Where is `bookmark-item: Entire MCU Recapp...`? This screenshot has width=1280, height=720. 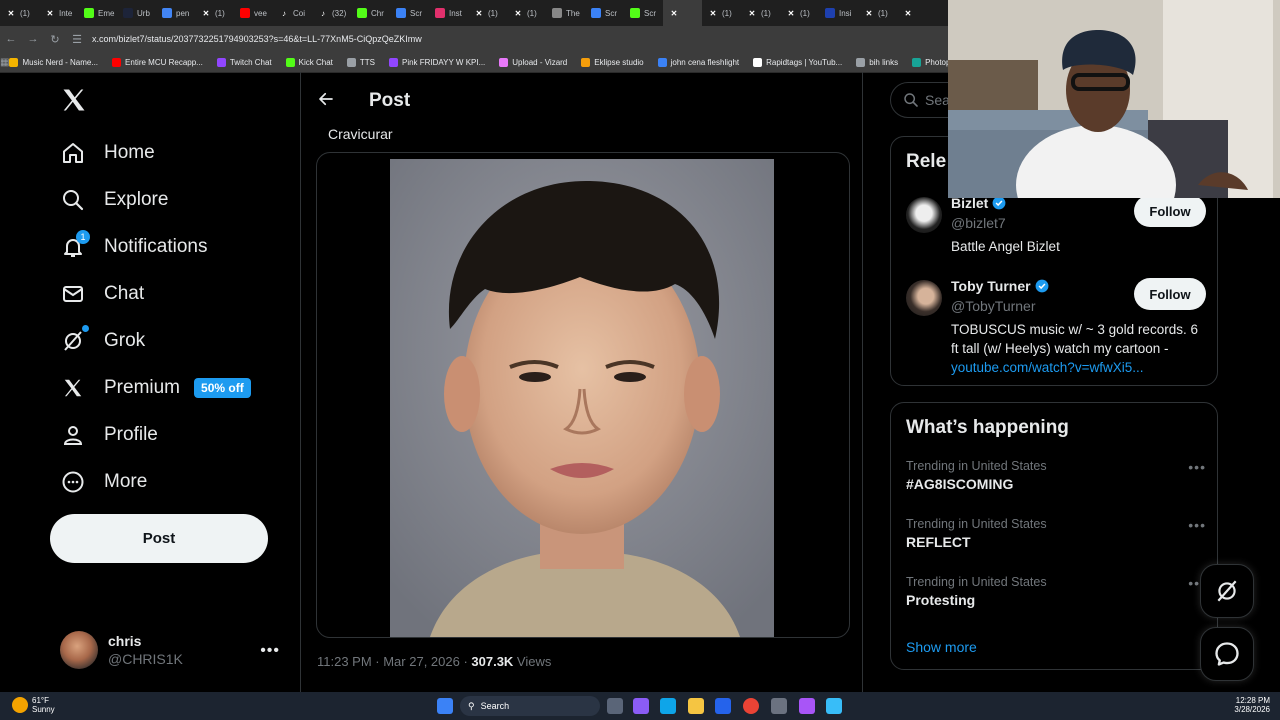
bookmark-item: Entire MCU Recapp... is located at coordinates (157, 62).